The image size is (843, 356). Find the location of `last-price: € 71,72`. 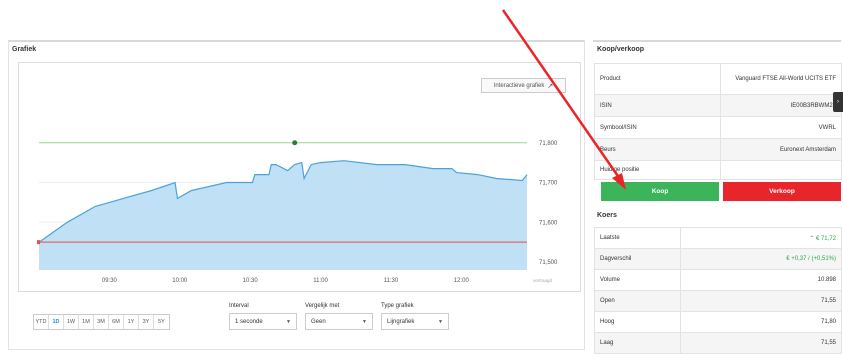

last-price: € 71,72 is located at coordinates (825, 238).